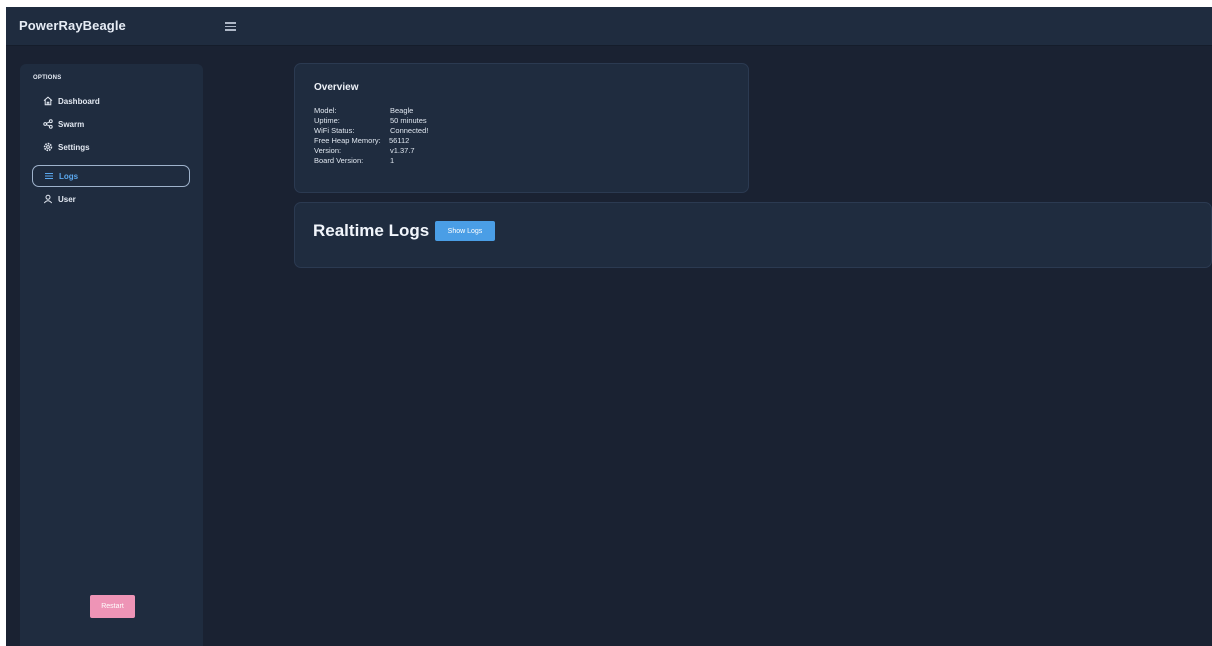 The width and height of the screenshot is (1212, 646). What do you see at coordinates (392, 160) in the screenshot?
I see `info-value: 1` at bounding box center [392, 160].